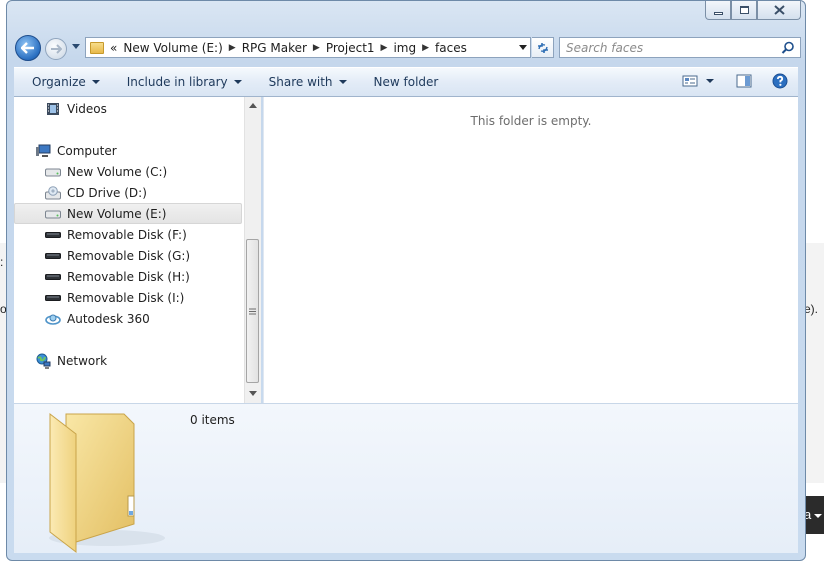 The width and height of the screenshot is (824, 567). Describe the element at coordinates (87, 150) in the screenshot. I see `nav-item-label: Computer` at that location.